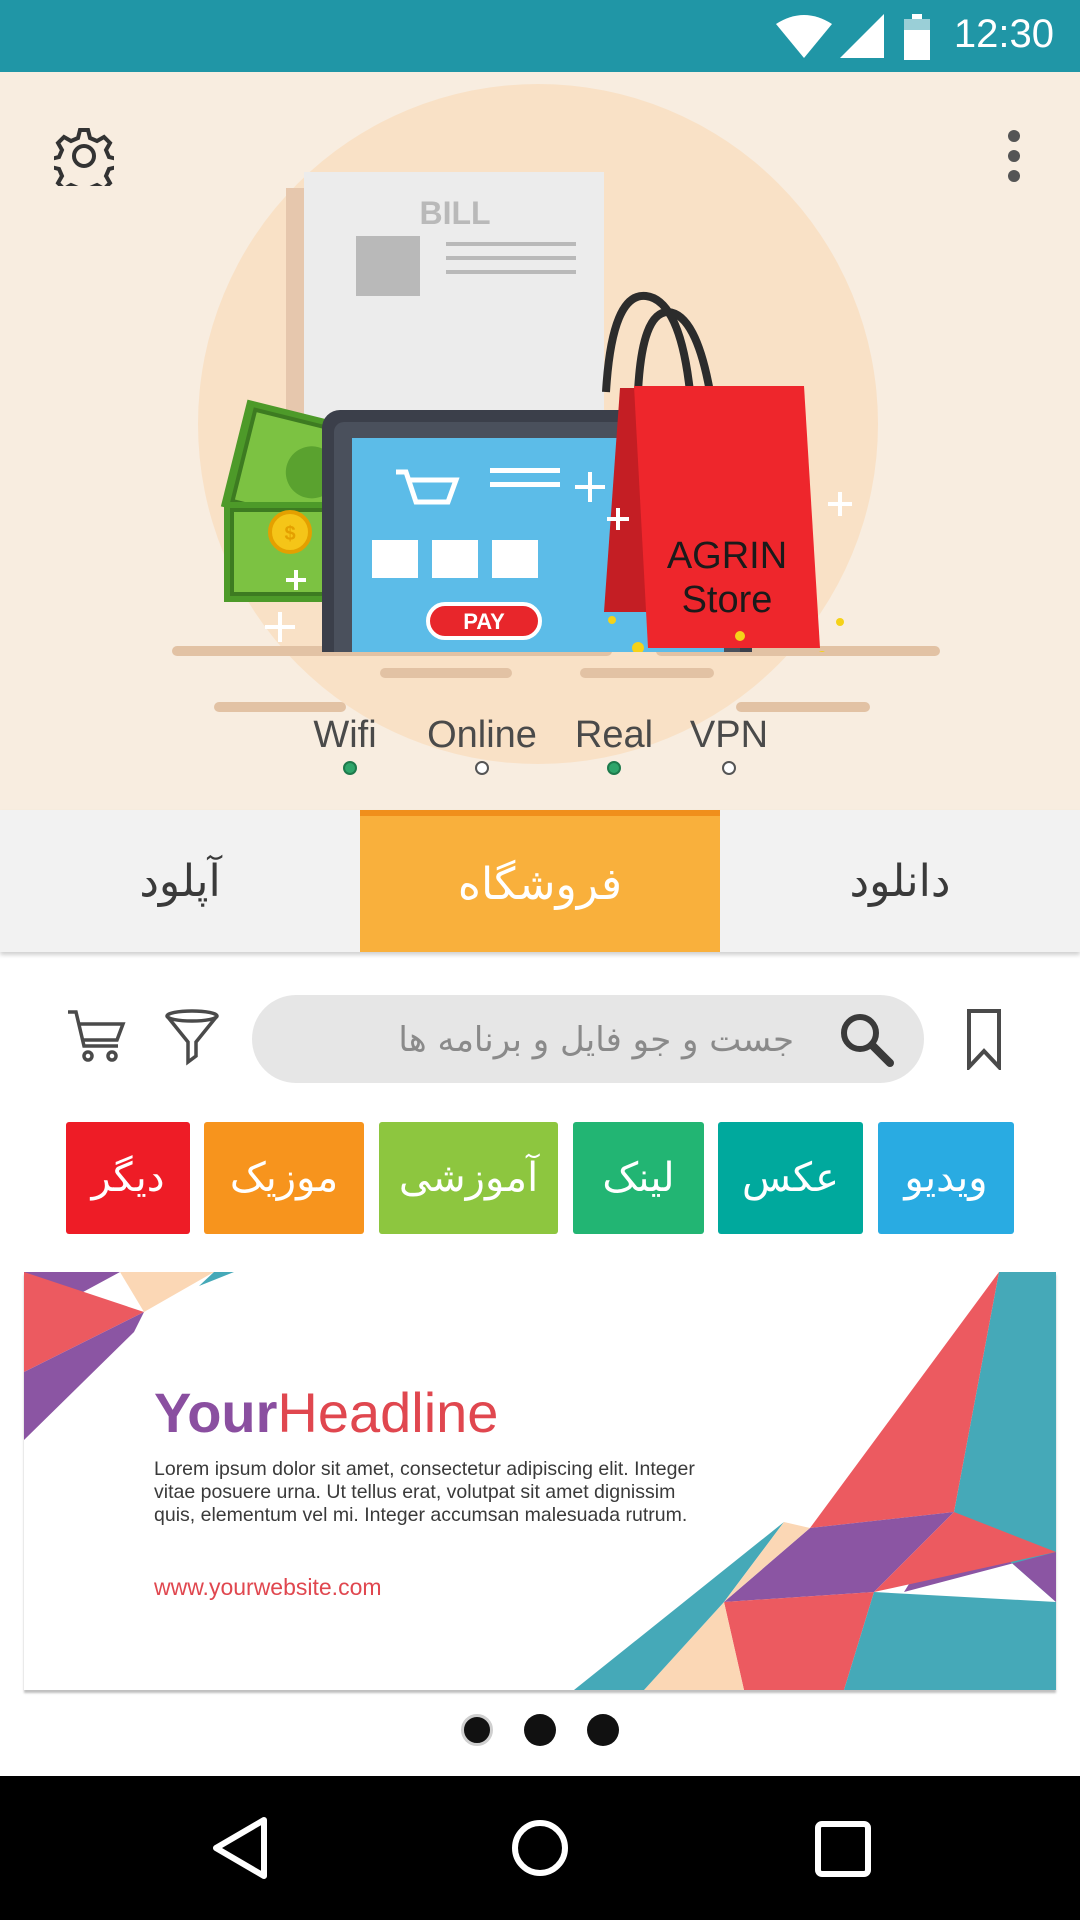  I want to click on banner-url: www.yourwebsite.com, so click(268, 1587).